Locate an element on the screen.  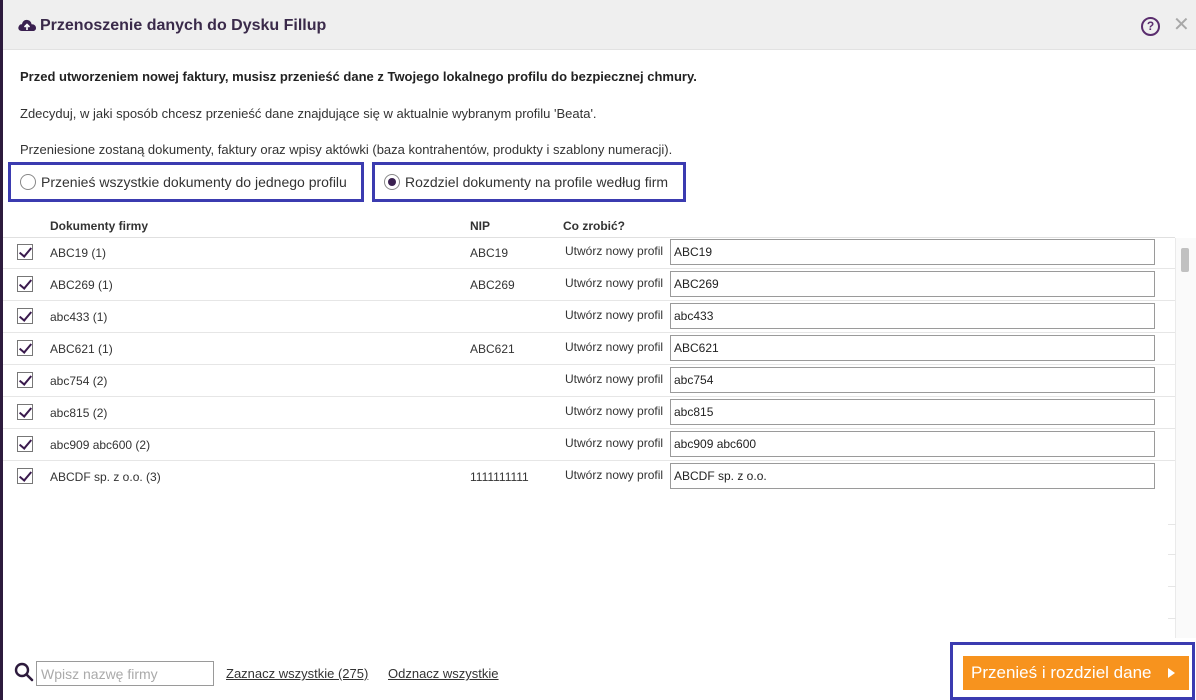
company-name: abc815 (2) is located at coordinates (79, 413).